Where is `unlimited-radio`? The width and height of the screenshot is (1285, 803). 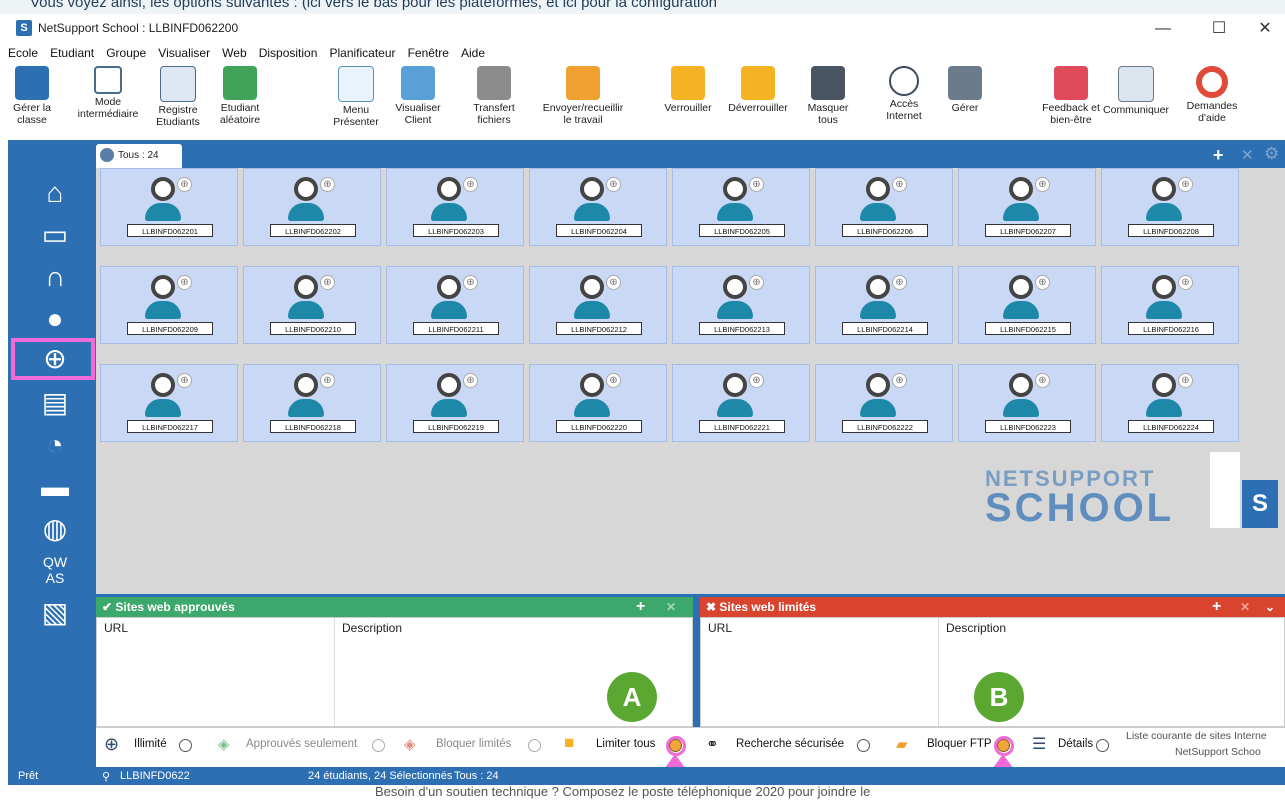
unlimited-radio is located at coordinates (185, 745).